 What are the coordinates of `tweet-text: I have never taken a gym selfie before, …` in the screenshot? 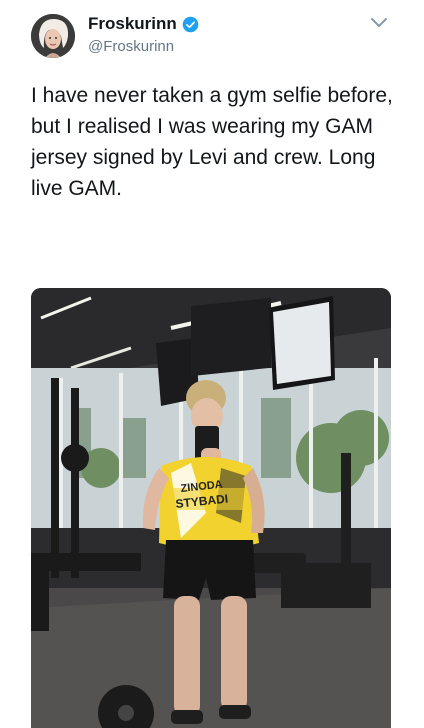 It's located at (212, 142).